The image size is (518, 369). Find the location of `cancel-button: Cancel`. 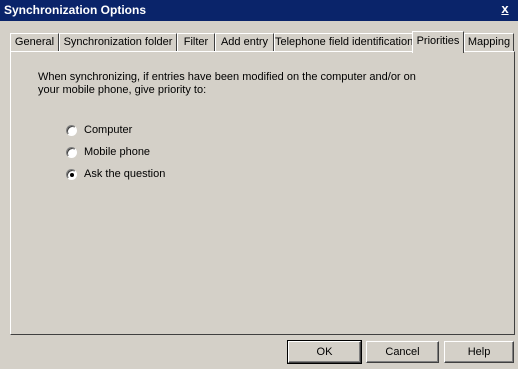

cancel-button: Cancel is located at coordinates (402, 352).